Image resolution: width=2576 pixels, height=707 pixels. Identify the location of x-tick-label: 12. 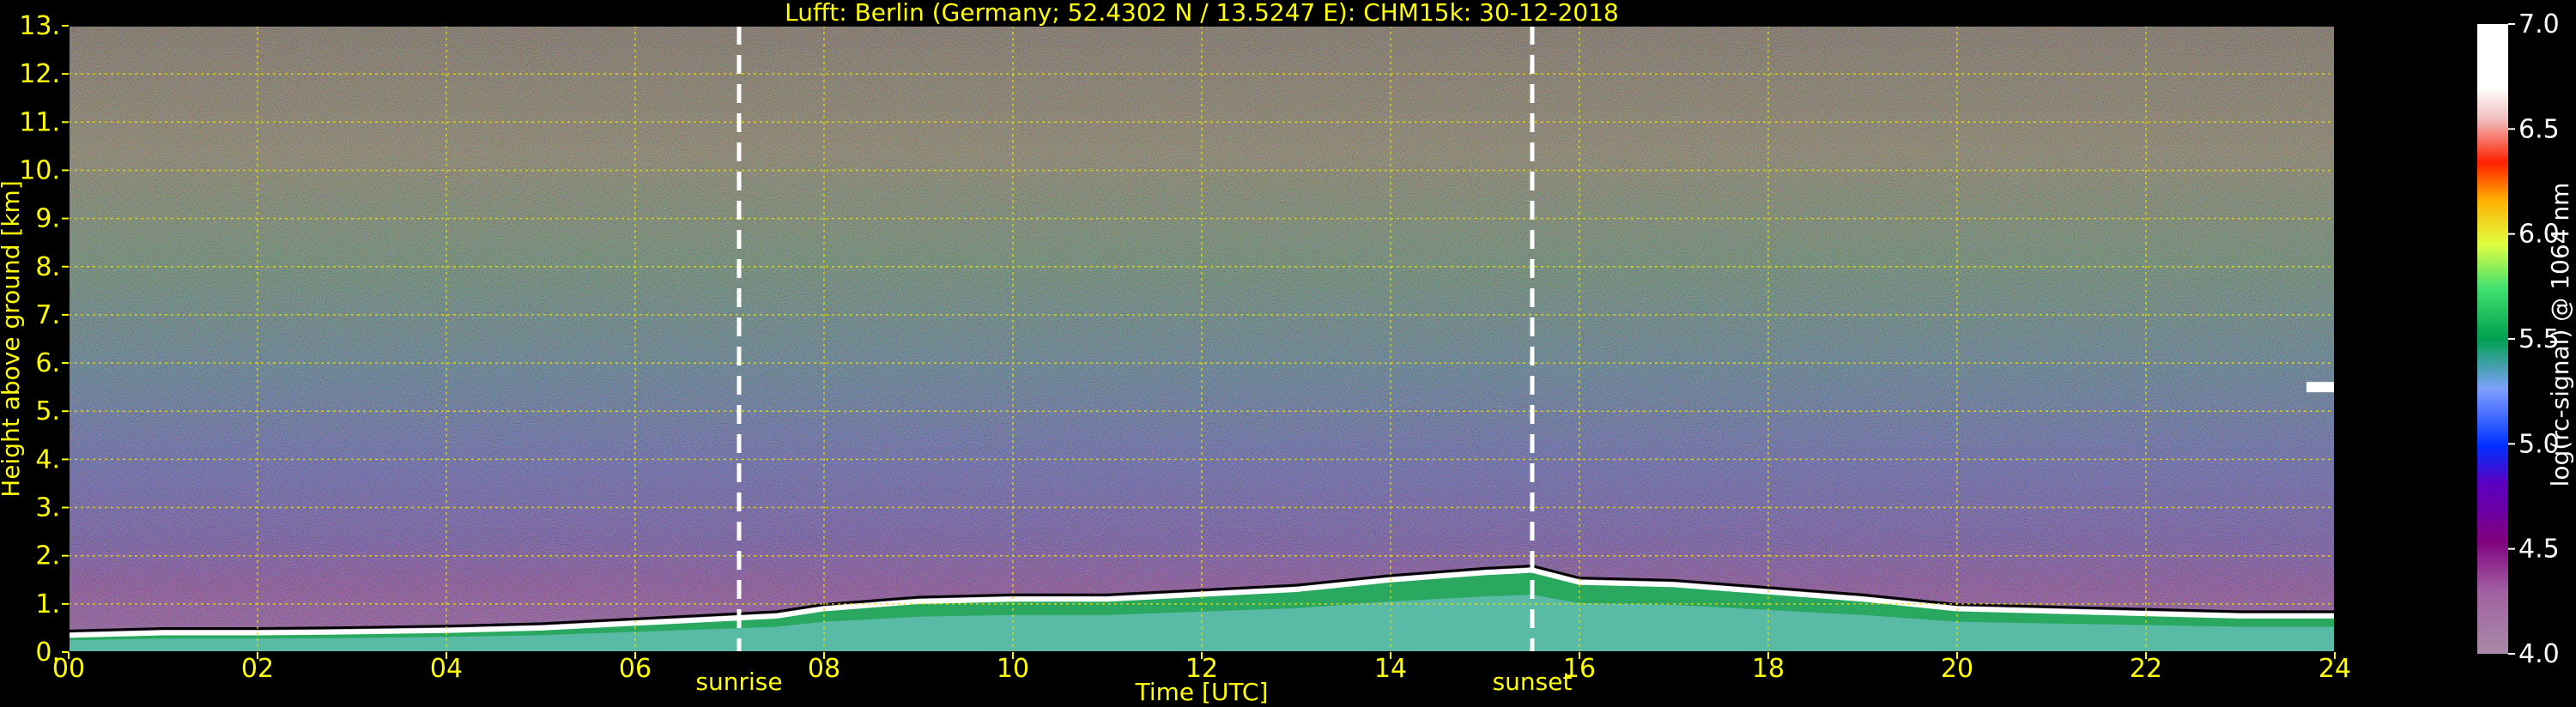
(1201, 669).